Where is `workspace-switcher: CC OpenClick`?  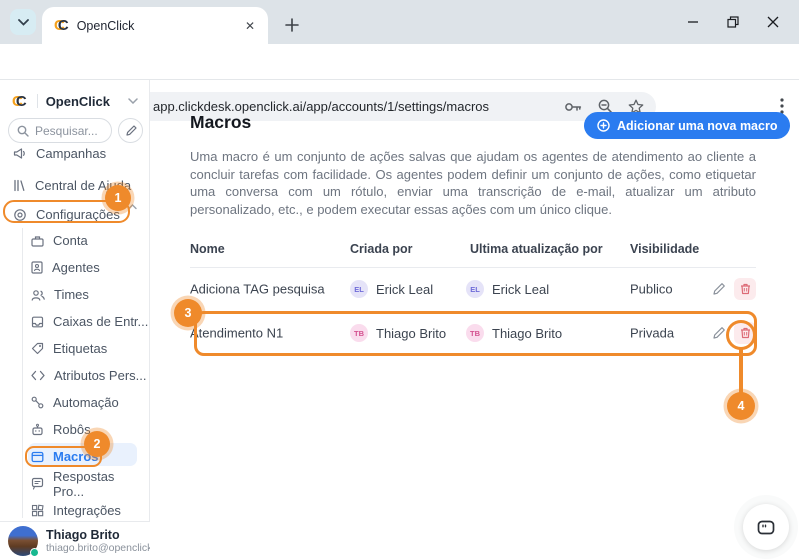
workspace-switcher: CC OpenClick is located at coordinates (75, 101).